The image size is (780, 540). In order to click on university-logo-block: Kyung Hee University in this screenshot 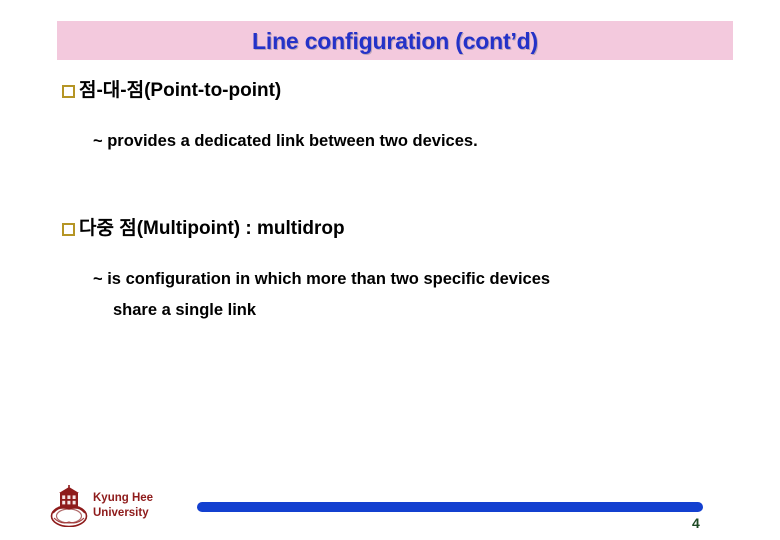, I will do `click(101, 506)`.